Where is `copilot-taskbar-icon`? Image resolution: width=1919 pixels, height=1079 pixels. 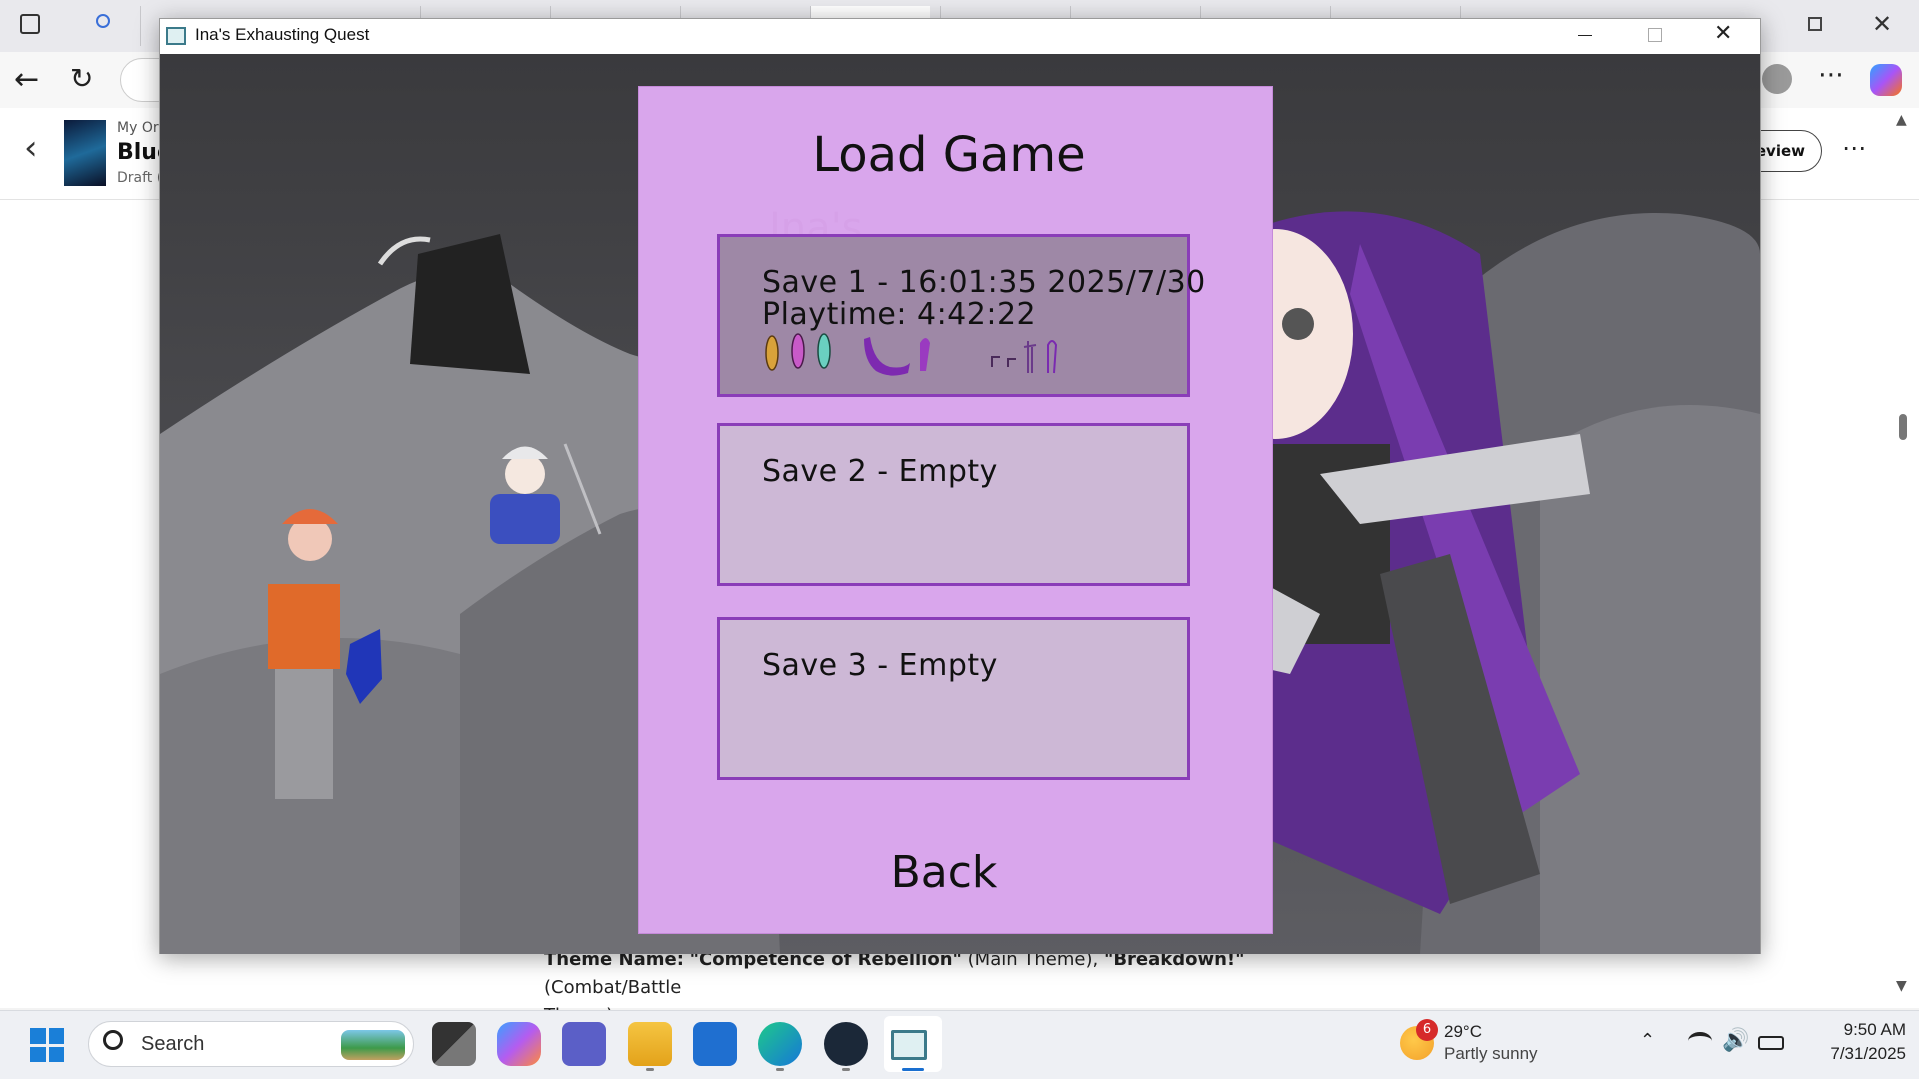 copilot-taskbar-icon is located at coordinates (519, 1044).